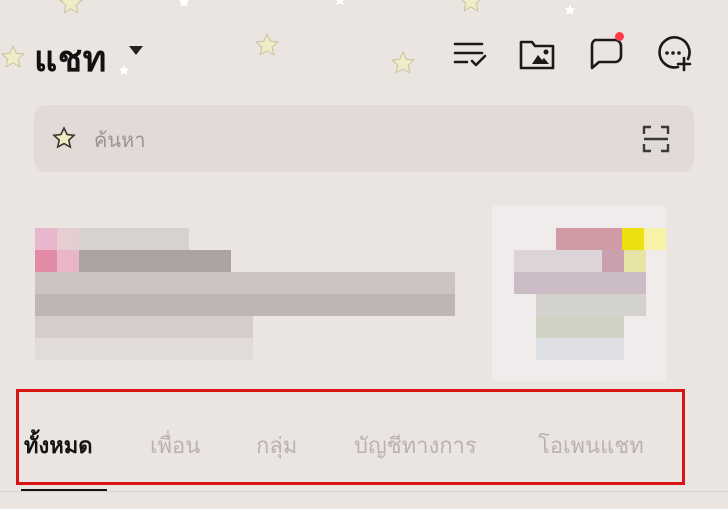 The height and width of the screenshot is (509, 728). I want to click on chevron-down-icon, so click(136, 50).